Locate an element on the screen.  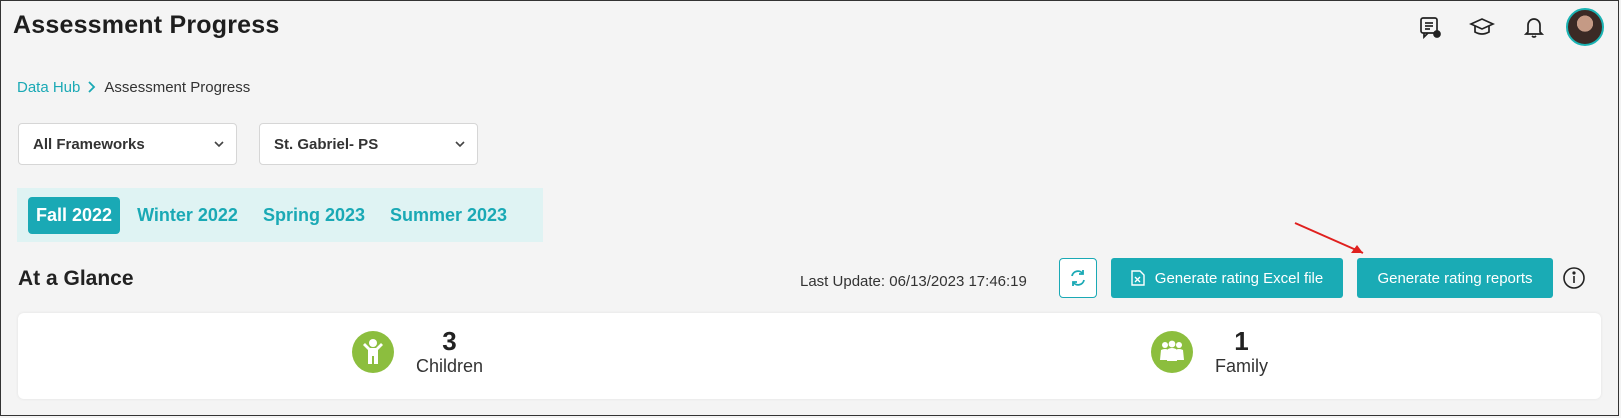
family-count: 1 is located at coordinates (1241, 341).